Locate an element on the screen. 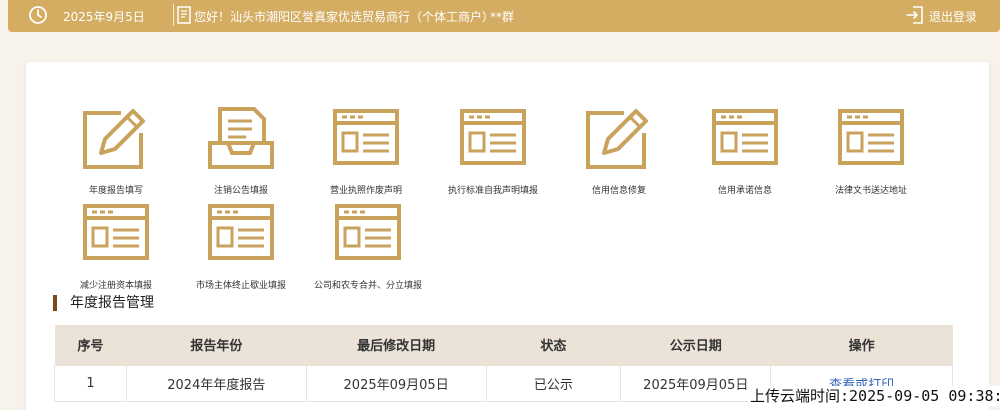 The height and width of the screenshot is (410, 1000). tile-label: 减少注册资本填报 is located at coordinates (115, 286).